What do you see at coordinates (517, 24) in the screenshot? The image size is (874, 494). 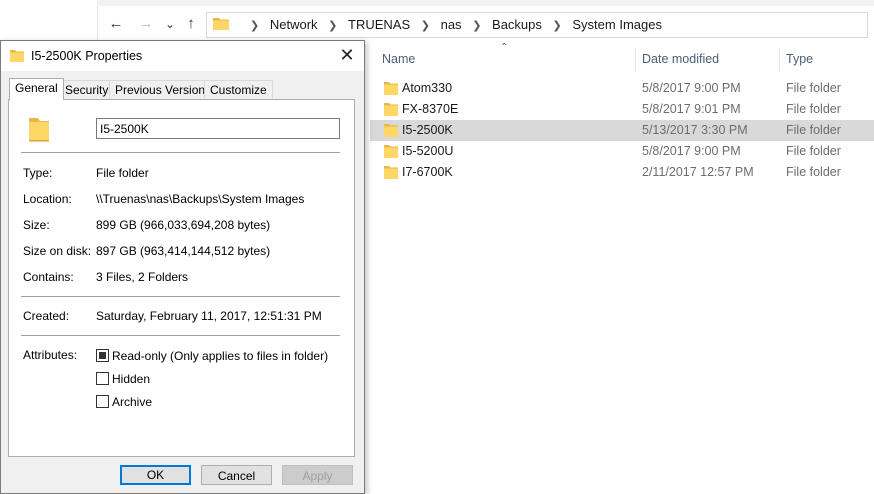 I see `breadcrumb-item-backups: Backups` at bounding box center [517, 24].